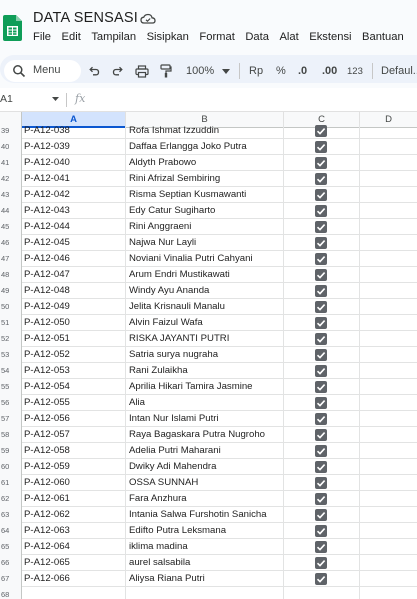 Image resolution: width=417 pixels, height=599 pixels. Describe the element at coordinates (11, 179) in the screenshot. I see `row-number: 42` at that location.